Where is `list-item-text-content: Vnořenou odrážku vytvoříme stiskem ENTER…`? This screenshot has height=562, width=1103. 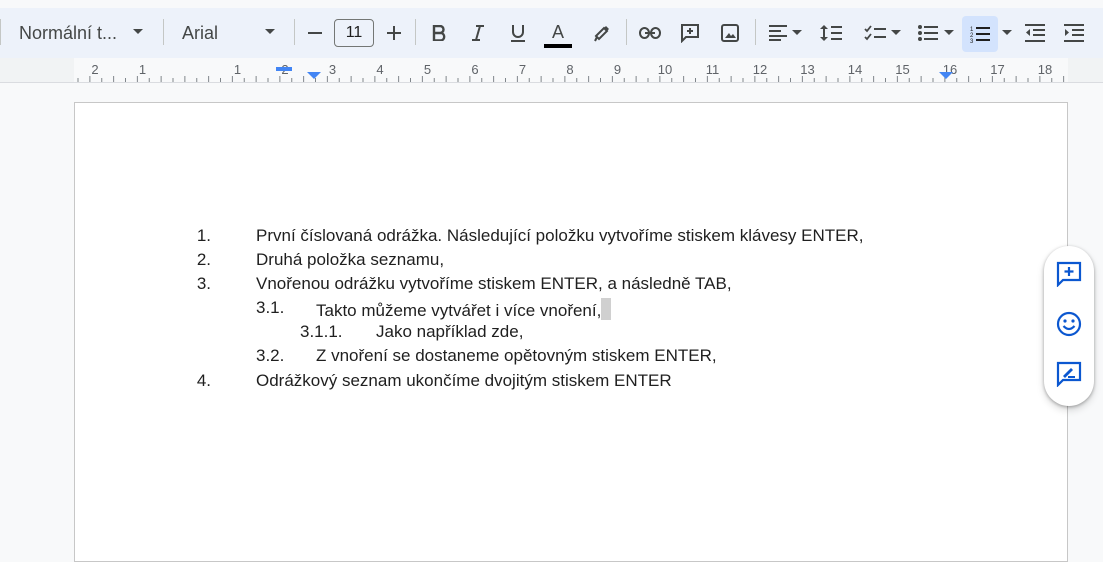
list-item-text-content: Vnořenou odrážku vytvoříme stiskem ENTER… is located at coordinates (494, 283).